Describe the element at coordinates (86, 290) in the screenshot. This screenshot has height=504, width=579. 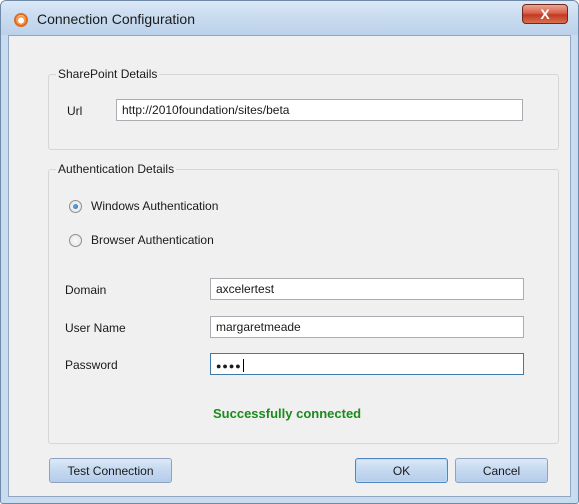
I see `domain-label: Domain` at that location.